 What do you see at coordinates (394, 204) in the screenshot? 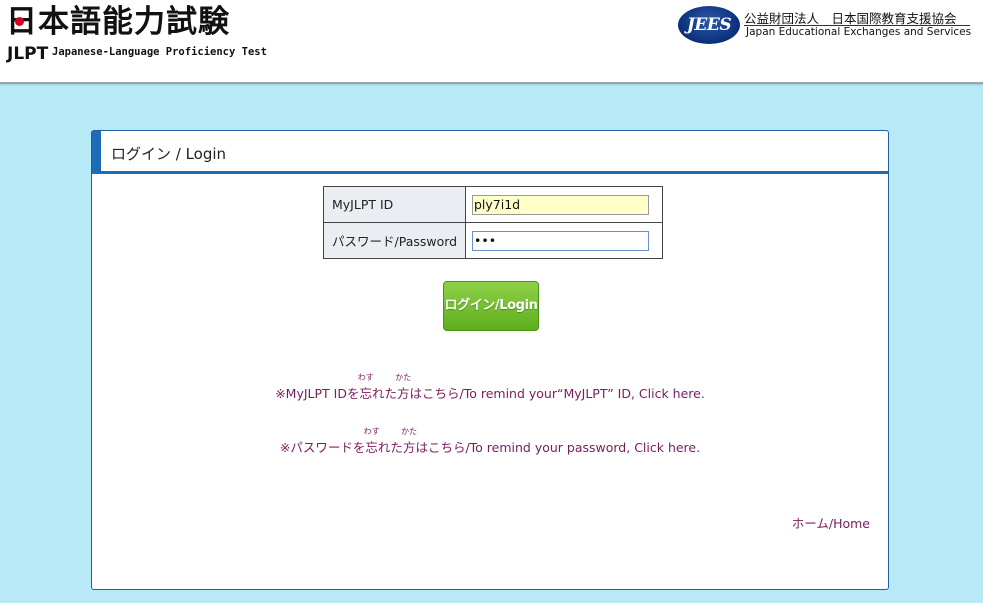
I see `id-label: MyJLPT ID` at bounding box center [394, 204].